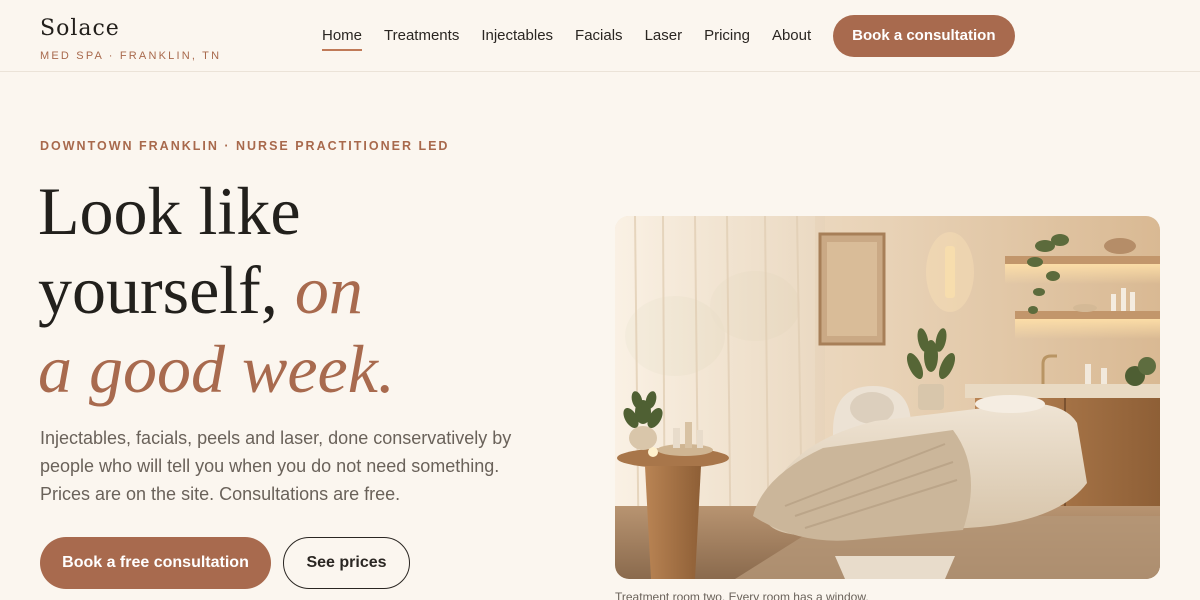  I want to click on headline-line-1: Look like, so click(169, 211).